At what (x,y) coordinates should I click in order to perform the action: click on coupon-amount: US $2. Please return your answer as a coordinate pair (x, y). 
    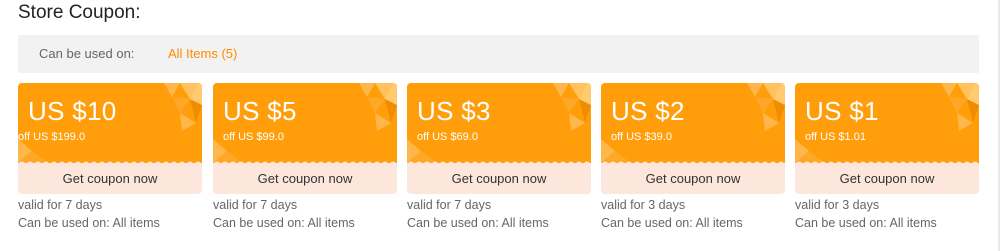
    Looking at the image, I should click on (648, 111).